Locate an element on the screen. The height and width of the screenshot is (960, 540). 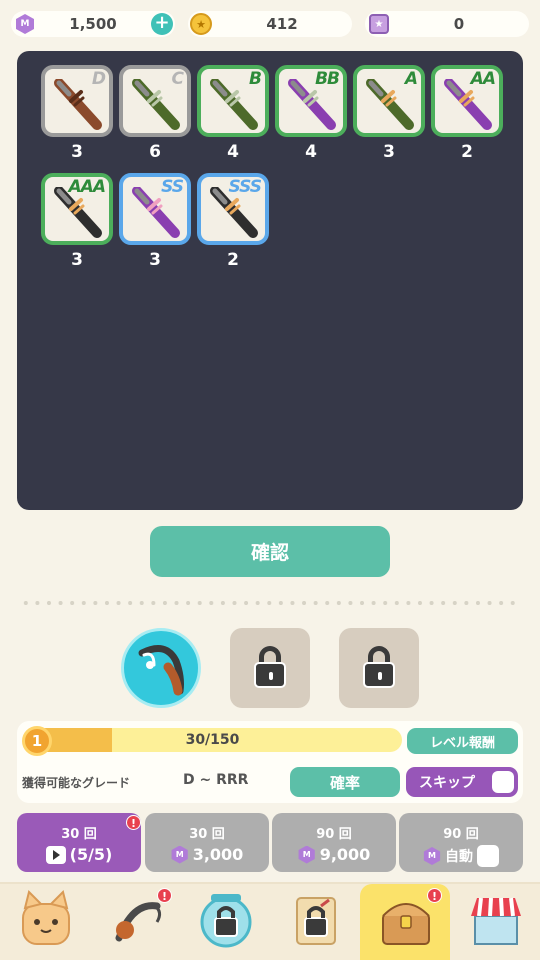
result-item: SSS 2 is located at coordinates (233, 221).